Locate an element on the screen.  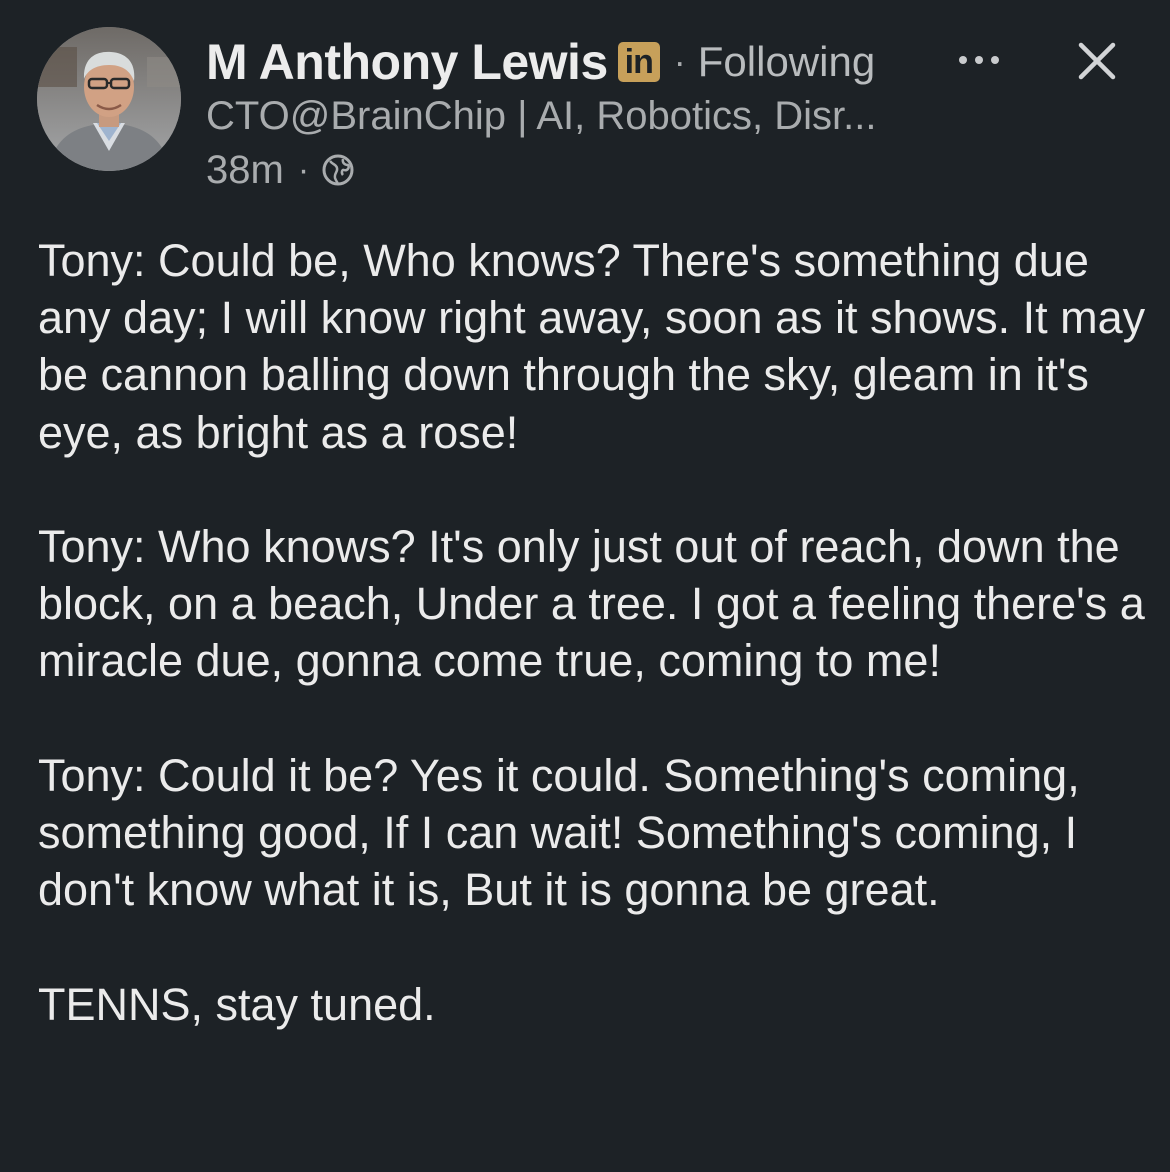
post-paragraph-4: TENNS, stay tuned. is located at coordinates (237, 1004).